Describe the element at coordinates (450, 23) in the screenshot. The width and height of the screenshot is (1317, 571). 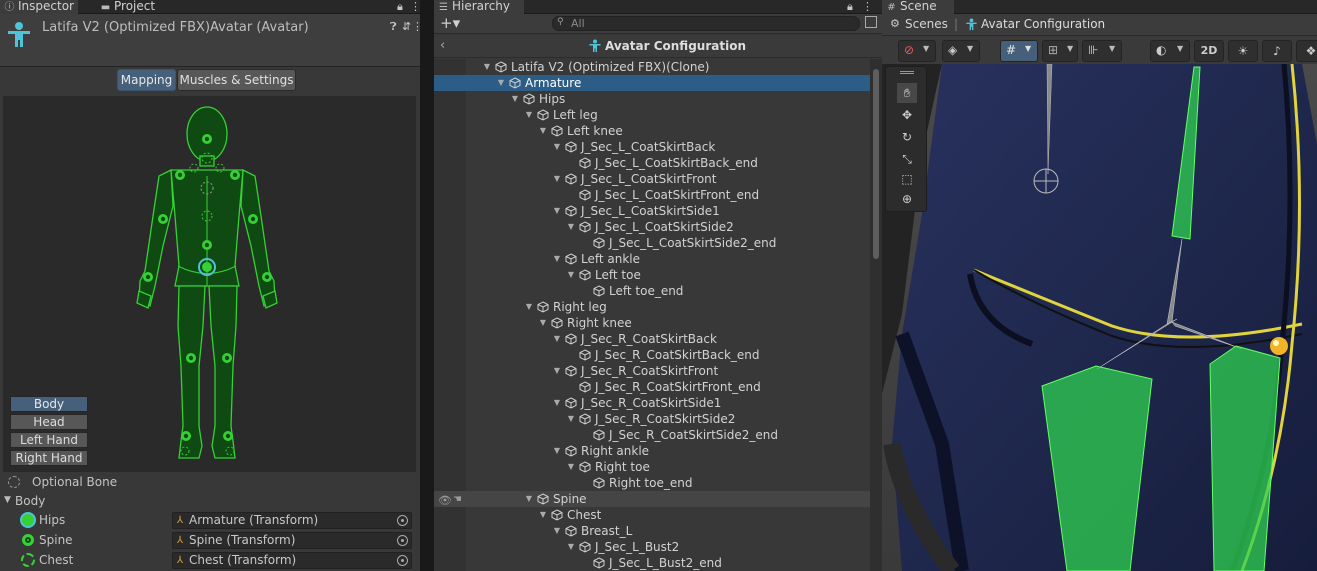
I see `add-icon: +▾` at that location.